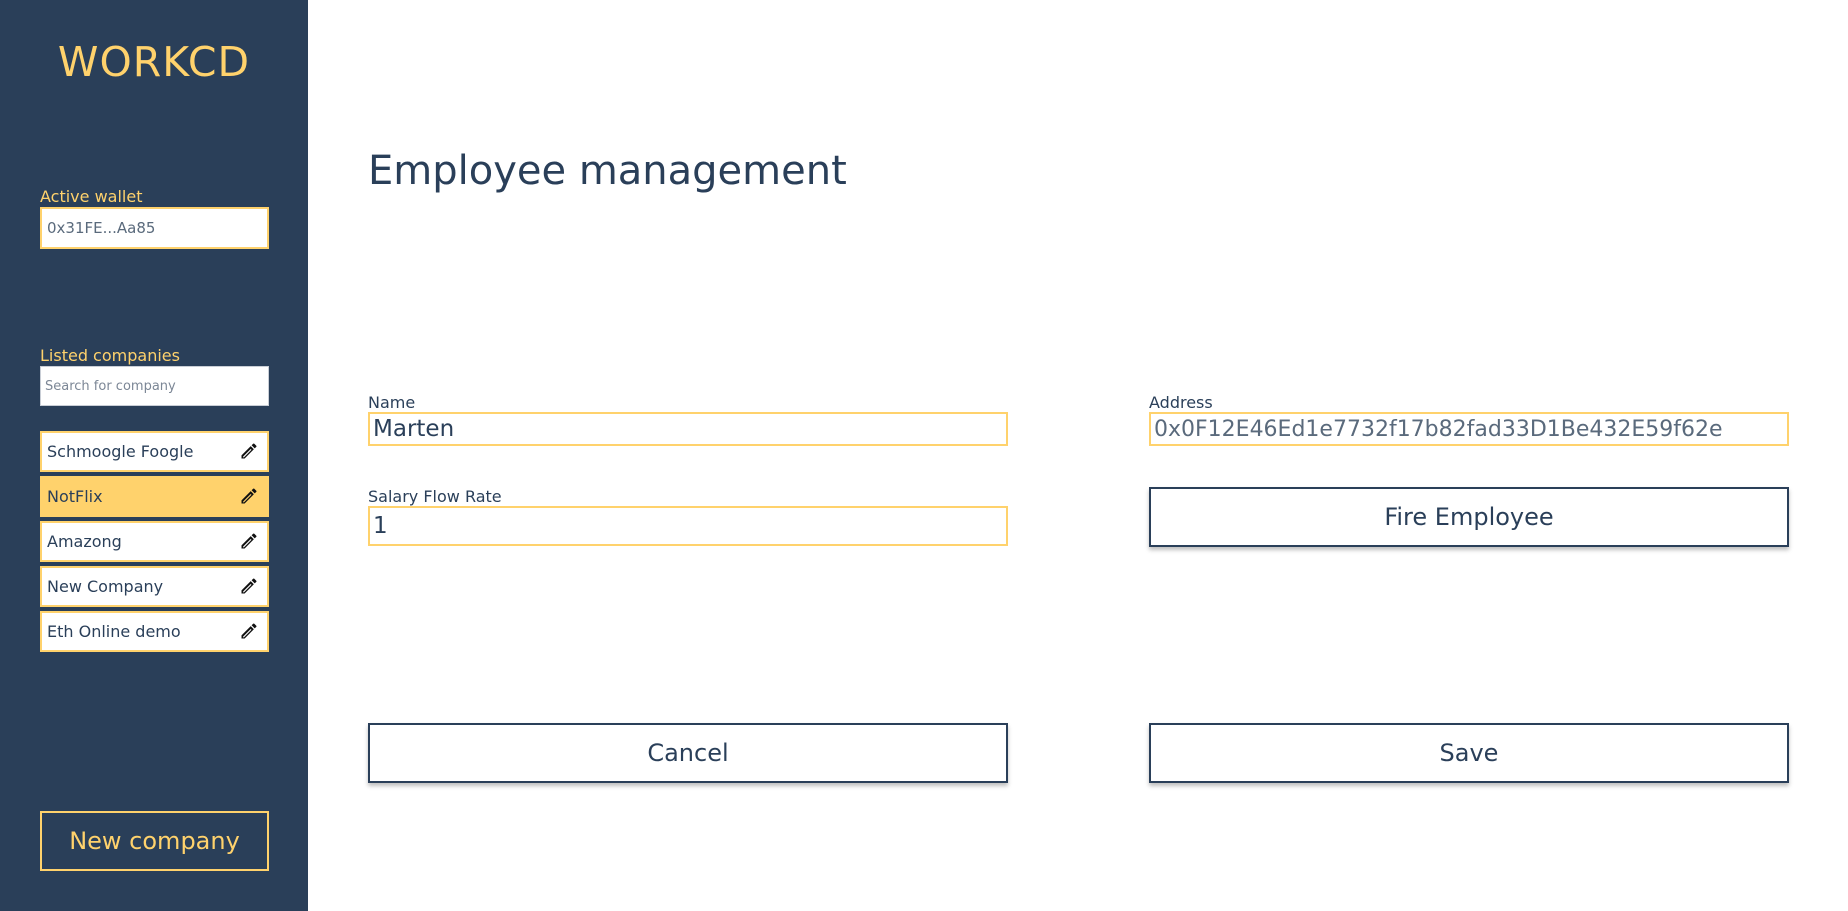 This screenshot has width=1848, height=911. Describe the element at coordinates (105, 586) in the screenshot. I see `company-name: New Company` at that location.